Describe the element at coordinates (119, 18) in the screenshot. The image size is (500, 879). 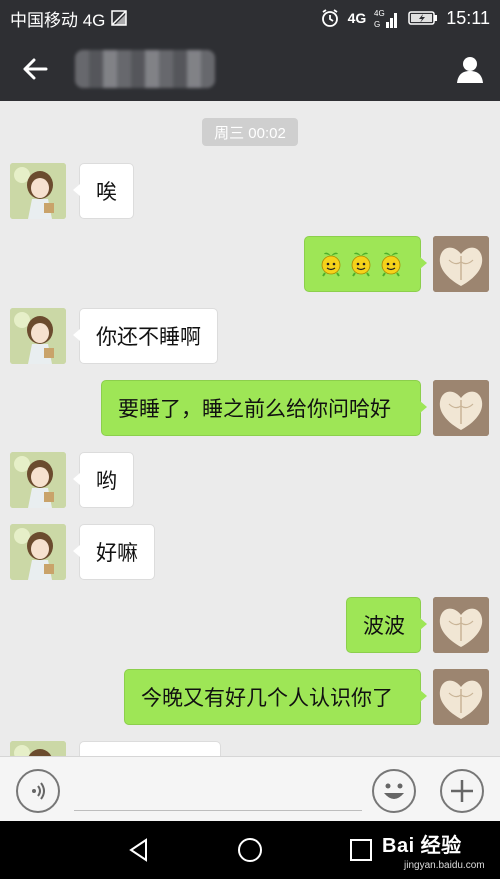
I see `signal-image-icon` at that location.